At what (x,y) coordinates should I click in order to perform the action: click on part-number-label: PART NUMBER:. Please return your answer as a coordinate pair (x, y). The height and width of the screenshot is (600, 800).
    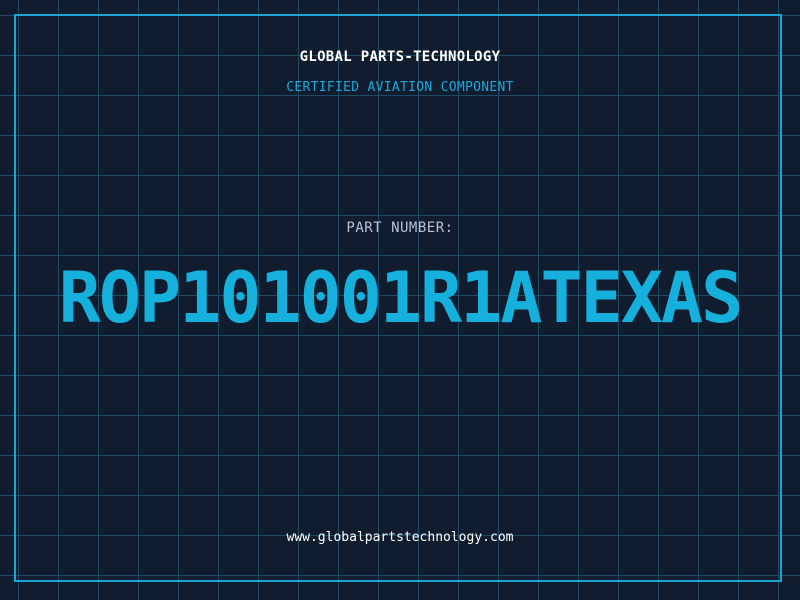
    Looking at the image, I should click on (400, 228).